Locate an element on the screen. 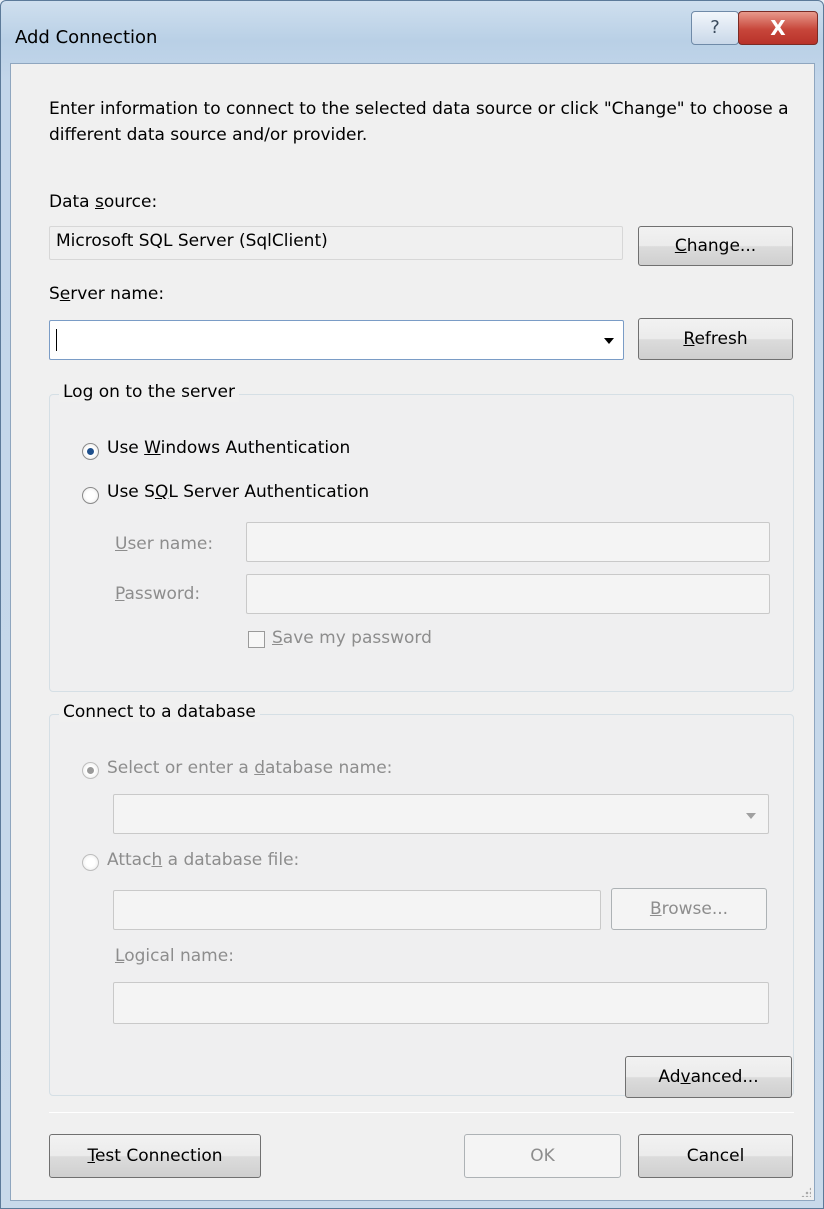  close-icon: X is located at coordinates (778, 28).